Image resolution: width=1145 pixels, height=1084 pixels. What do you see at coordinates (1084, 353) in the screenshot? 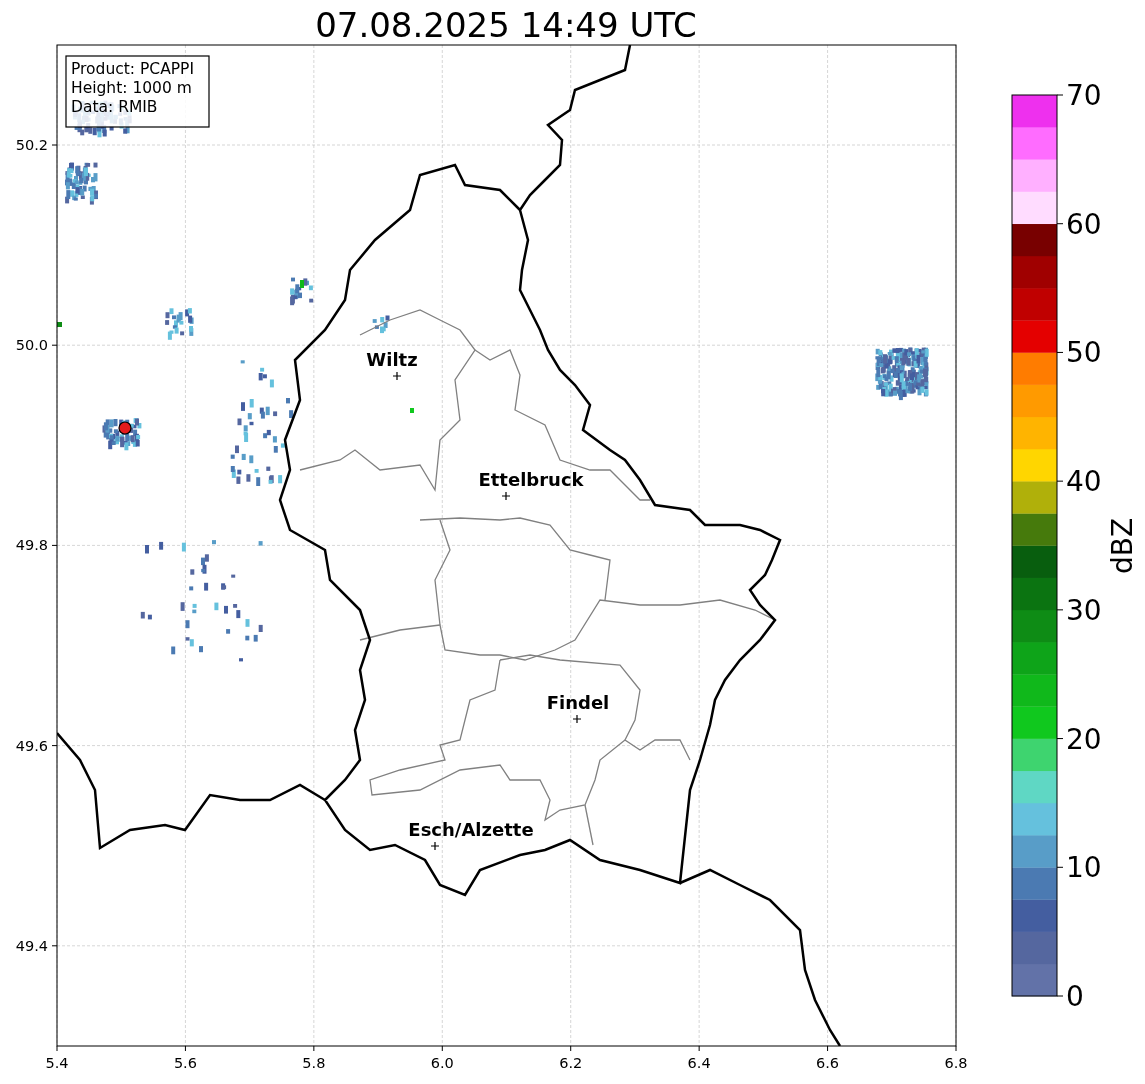
I see `colorbar-tick-label: 50` at bounding box center [1084, 353].